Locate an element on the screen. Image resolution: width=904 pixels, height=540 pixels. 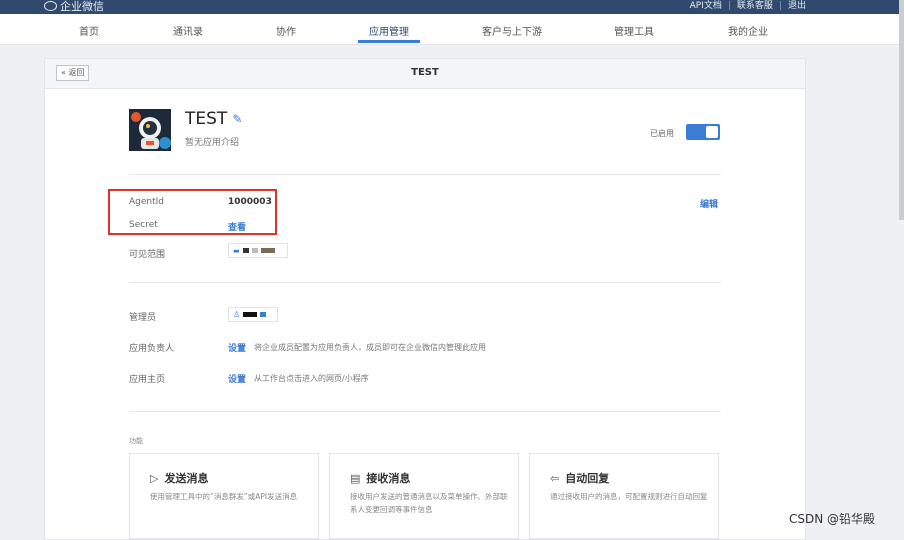
visibility-label: 可见范围 is located at coordinates (147, 255).